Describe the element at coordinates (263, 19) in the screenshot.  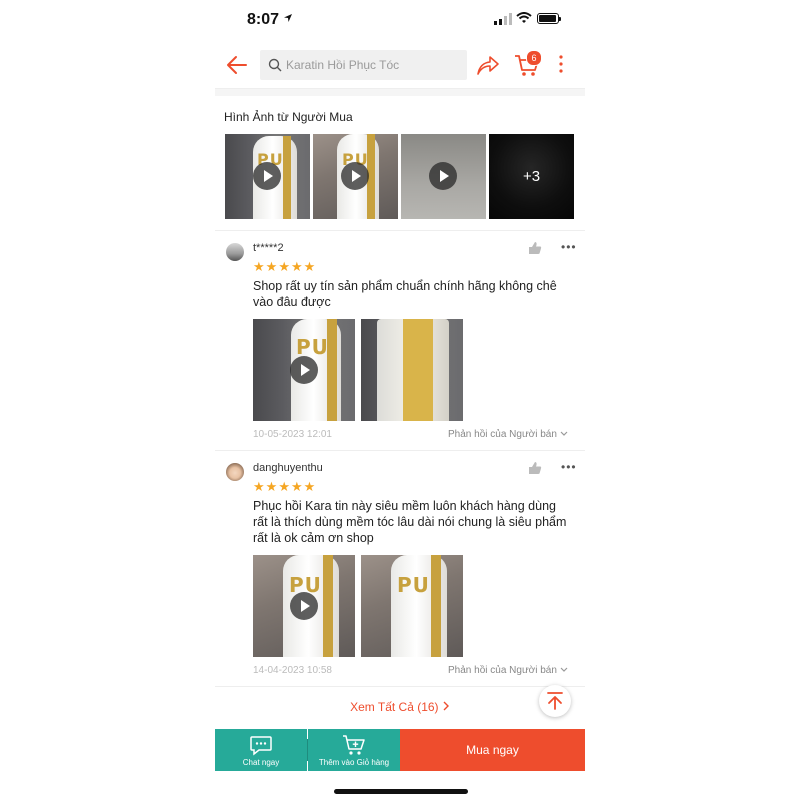
I see `status-time: 8:07` at that location.